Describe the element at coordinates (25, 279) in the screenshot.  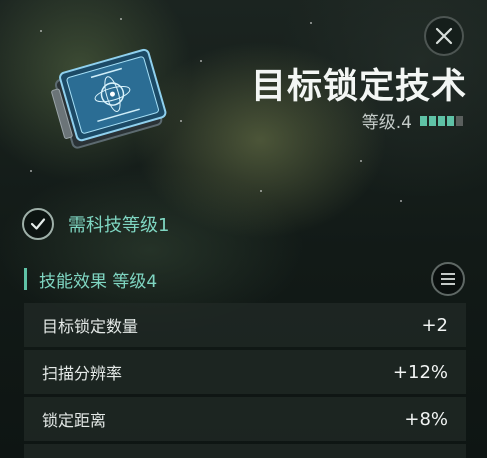
I see `section-accent-bar` at that location.